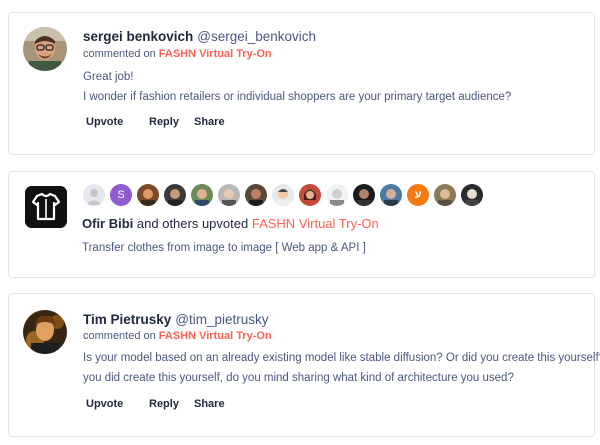 This screenshot has height=445, width=600. I want to click on username-line: Tim Pietrusky @tim_pietrusky, so click(176, 319).